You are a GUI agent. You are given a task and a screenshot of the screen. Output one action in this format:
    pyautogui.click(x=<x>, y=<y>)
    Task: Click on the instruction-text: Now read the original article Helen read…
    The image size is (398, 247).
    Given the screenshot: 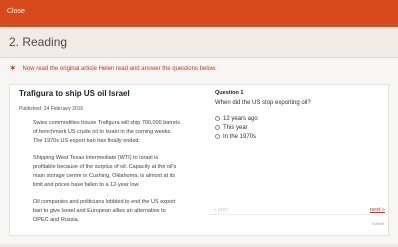 What is the action you would take?
    pyautogui.click(x=119, y=68)
    